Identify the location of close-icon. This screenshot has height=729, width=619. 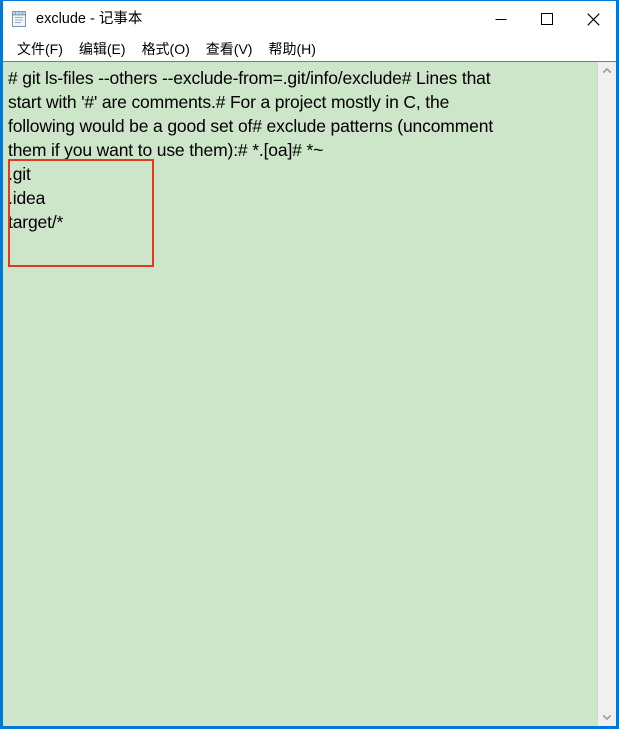
(593, 19).